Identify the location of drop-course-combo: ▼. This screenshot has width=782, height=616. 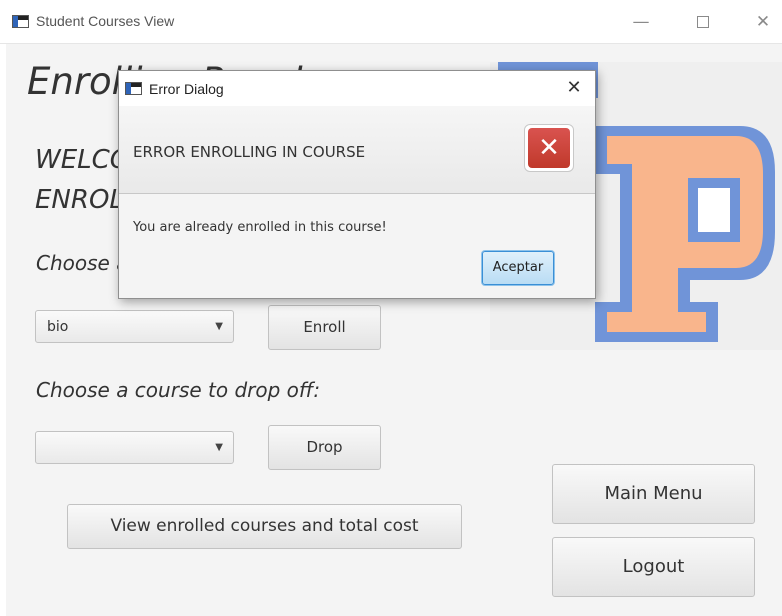
(134, 447).